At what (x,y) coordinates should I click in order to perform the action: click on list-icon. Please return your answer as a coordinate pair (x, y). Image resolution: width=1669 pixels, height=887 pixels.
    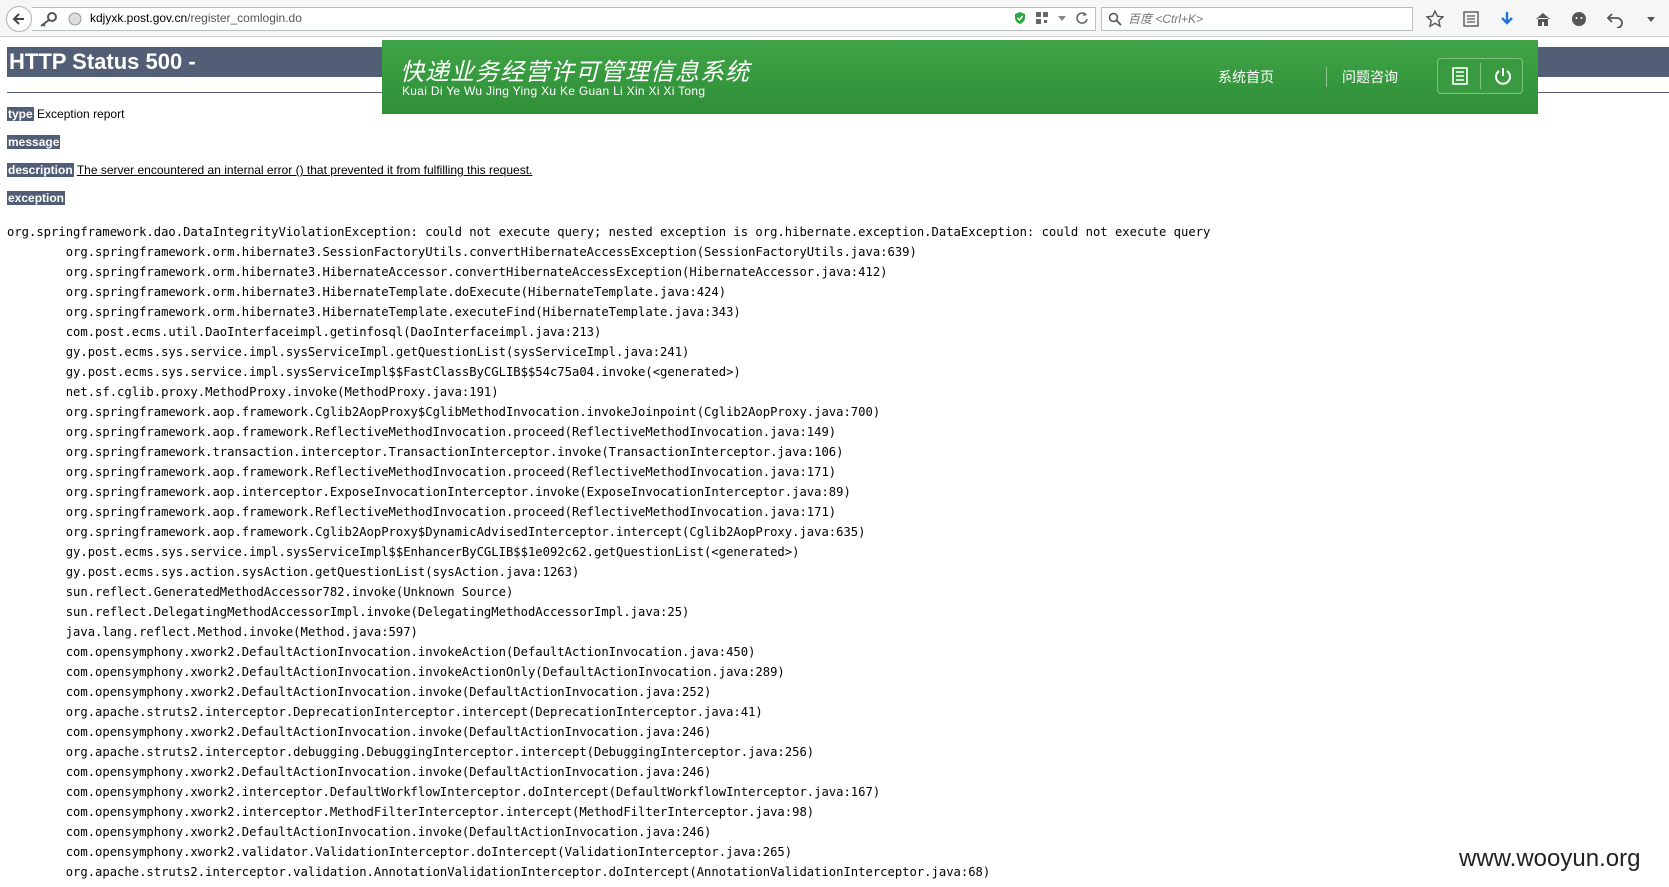
    Looking at the image, I should click on (1459, 76).